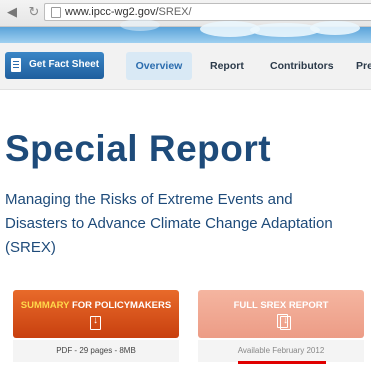 The image size is (371, 371). I want to click on summary-button-label: SUMMARY FOR POLICYMAKERS, so click(96, 305).